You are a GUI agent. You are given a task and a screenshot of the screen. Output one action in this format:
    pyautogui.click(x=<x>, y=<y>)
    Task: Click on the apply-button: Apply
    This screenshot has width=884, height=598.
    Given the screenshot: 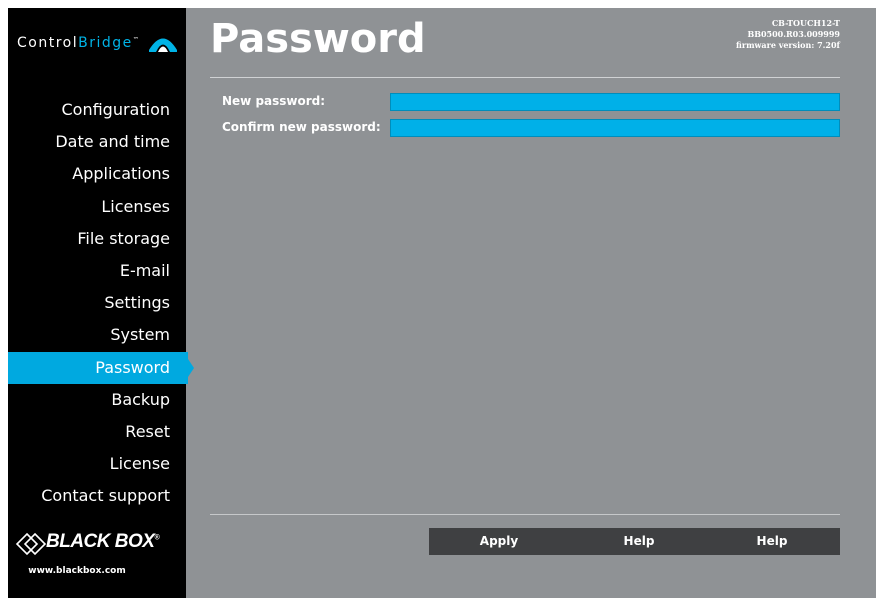 What is the action you would take?
    pyautogui.click(x=499, y=541)
    